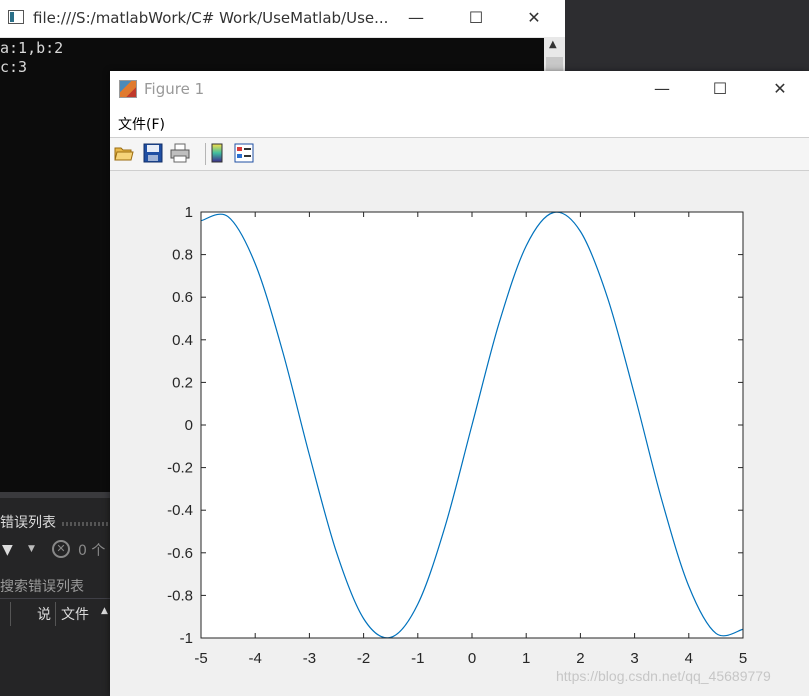 The height and width of the screenshot is (696, 809). I want to click on y-tick-label: 0.6, so click(182, 297).